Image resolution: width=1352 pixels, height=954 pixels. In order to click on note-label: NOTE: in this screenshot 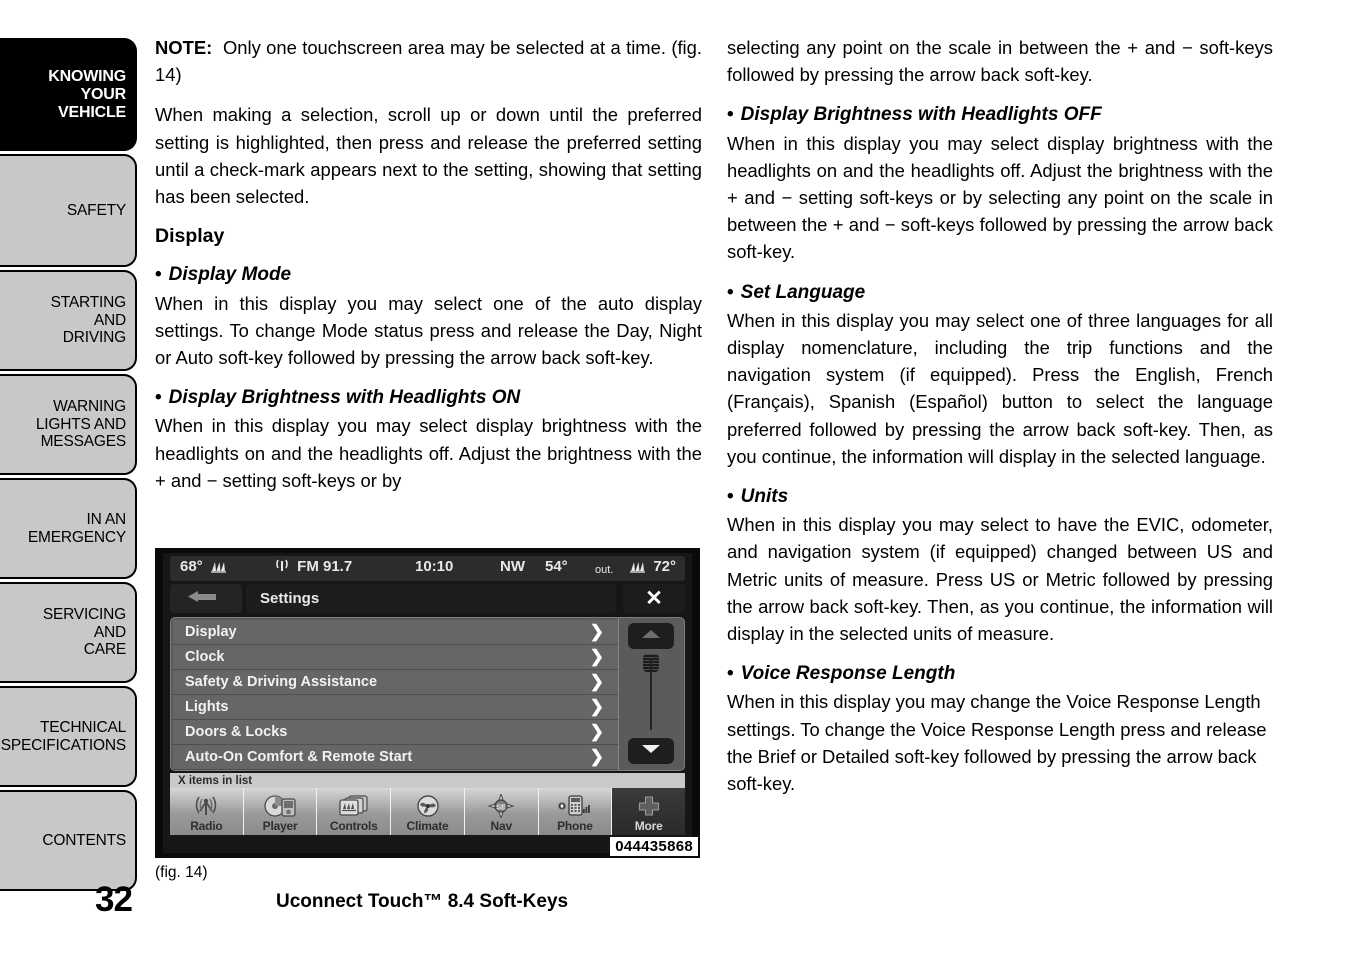, I will do `click(184, 47)`.